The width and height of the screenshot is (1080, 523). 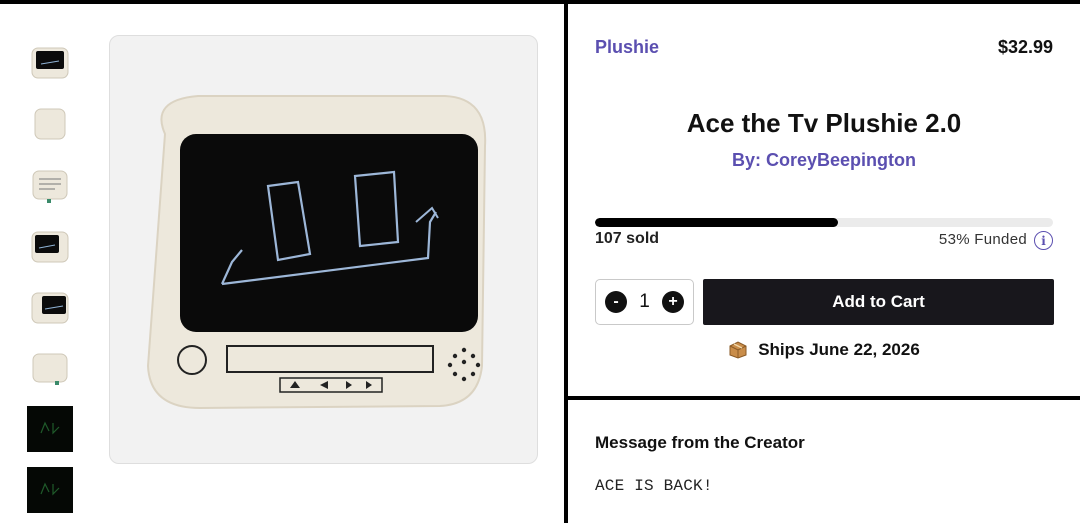 I want to click on info-icon: i, so click(x=1043, y=240).